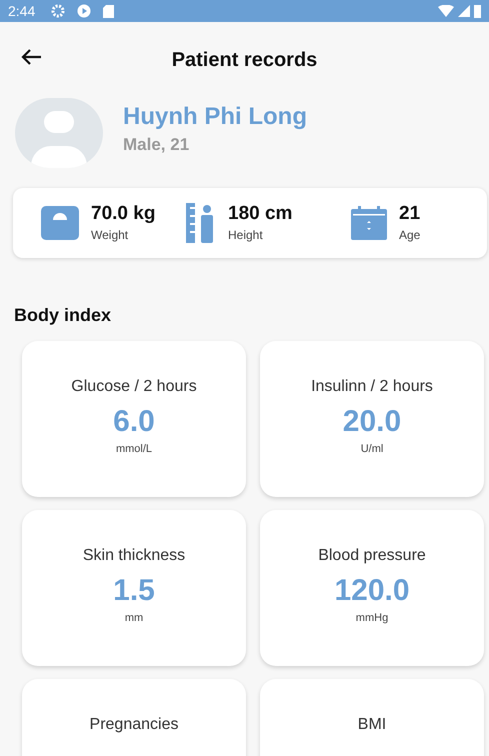  Describe the element at coordinates (409, 235) in the screenshot. I see `stat-label: Age` at that location.